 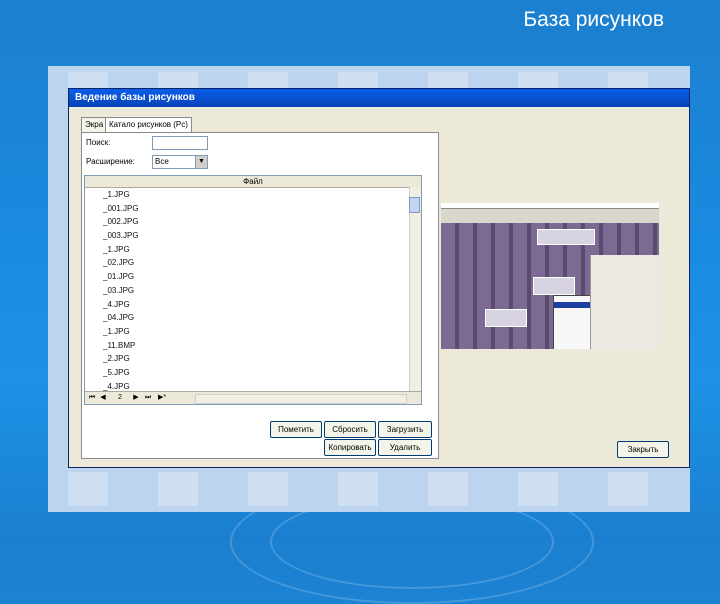 I want to click on image-preview, so click(x=550, y=276).